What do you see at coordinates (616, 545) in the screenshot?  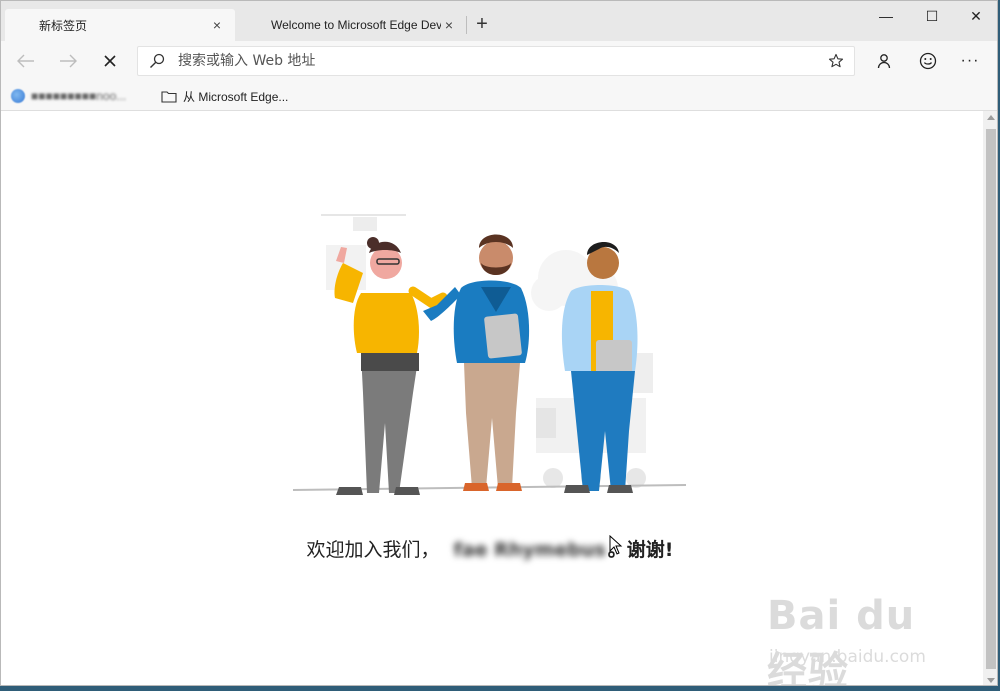 I see `mouse-cursor-icon` at bounding box center [616, 545].